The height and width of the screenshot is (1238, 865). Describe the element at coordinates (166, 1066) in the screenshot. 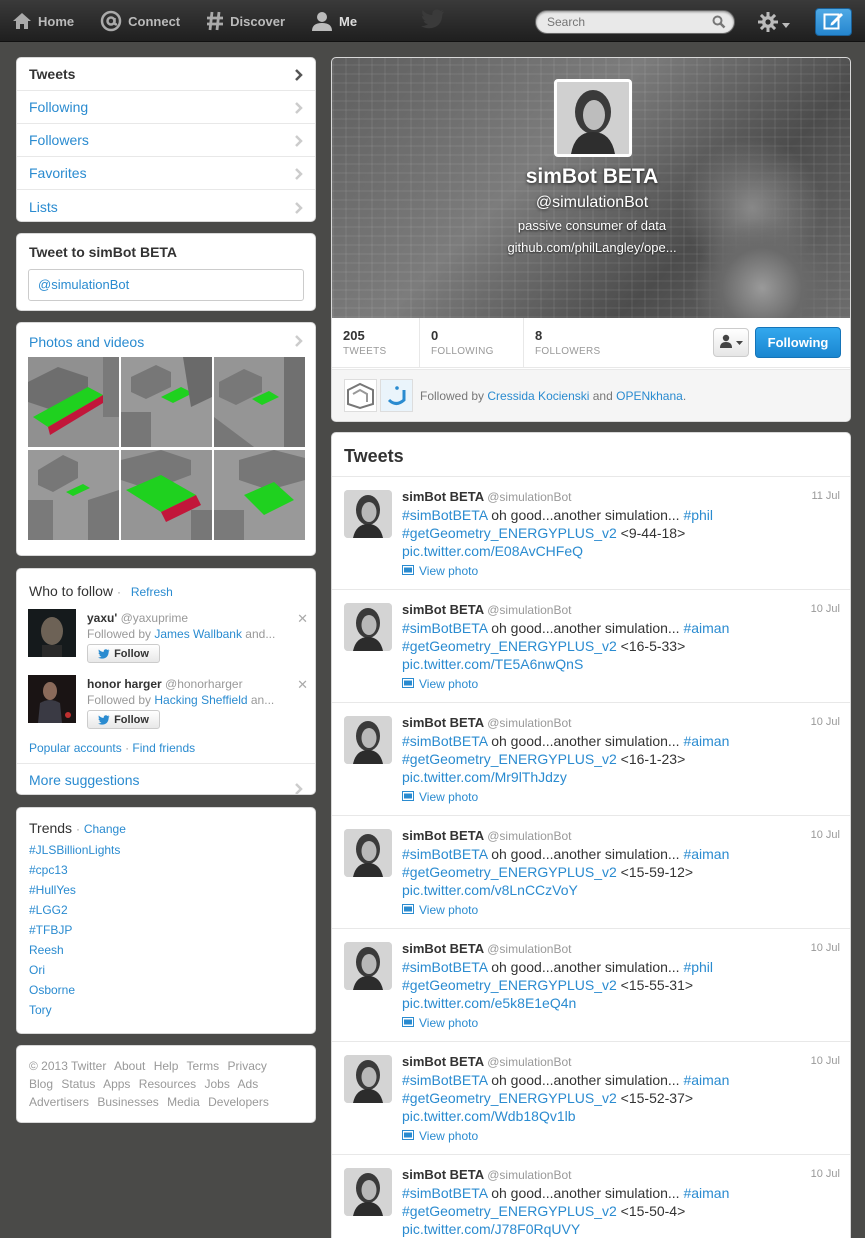

I see `footer-link: Help` at that location.